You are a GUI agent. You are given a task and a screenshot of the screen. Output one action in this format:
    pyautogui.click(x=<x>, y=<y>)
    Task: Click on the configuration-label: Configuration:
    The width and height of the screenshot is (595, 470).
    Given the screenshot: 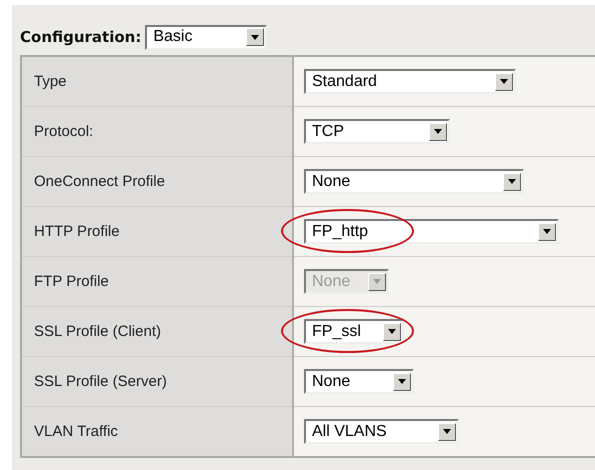 What is the action you would take?
    pyautogui.click(x=81, y=37)
    